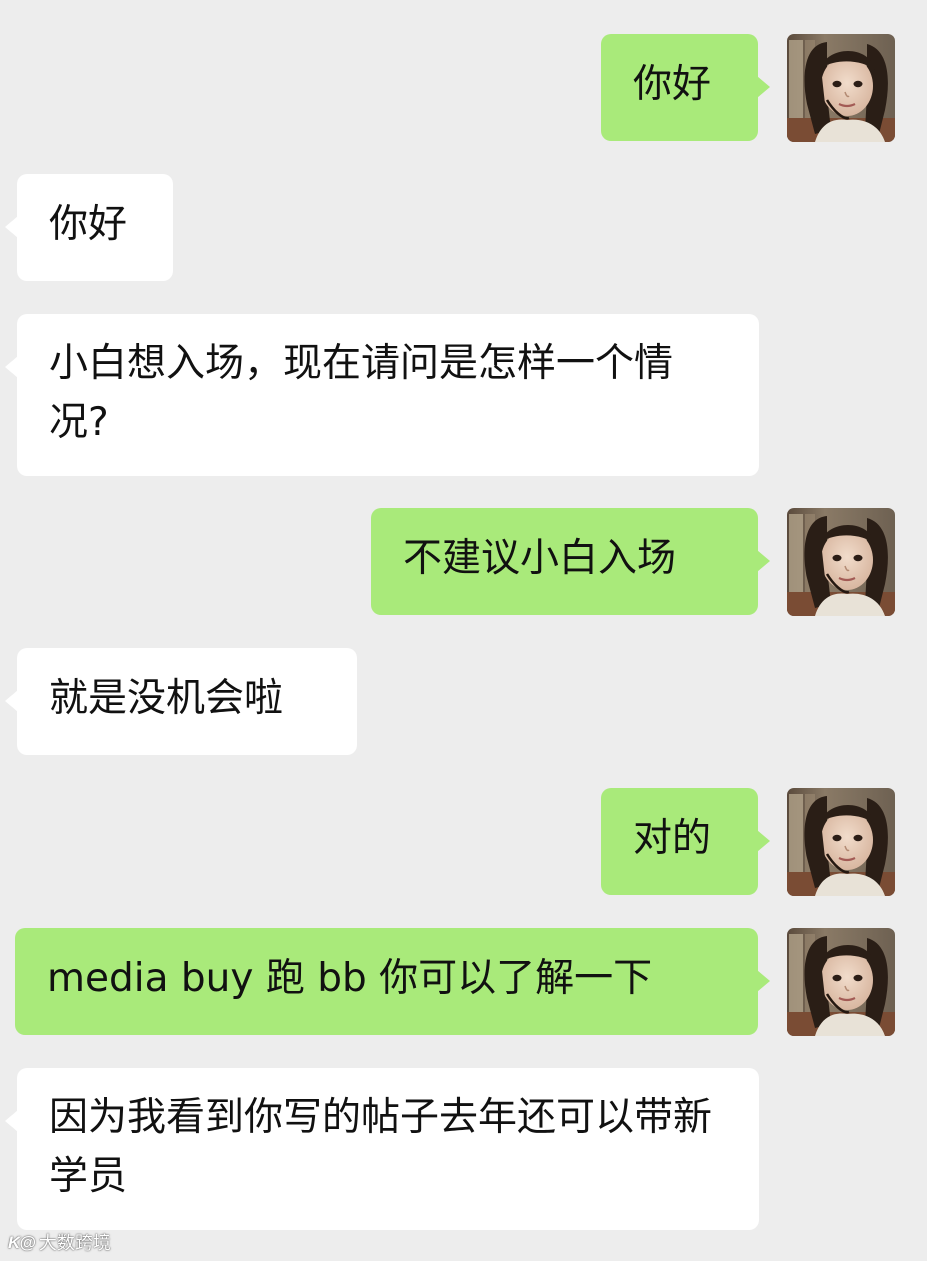 This screenshot has height=1261, width=927. I want to click on message-bubble-outgoing: 不建议小白入场, so click(564, 561).